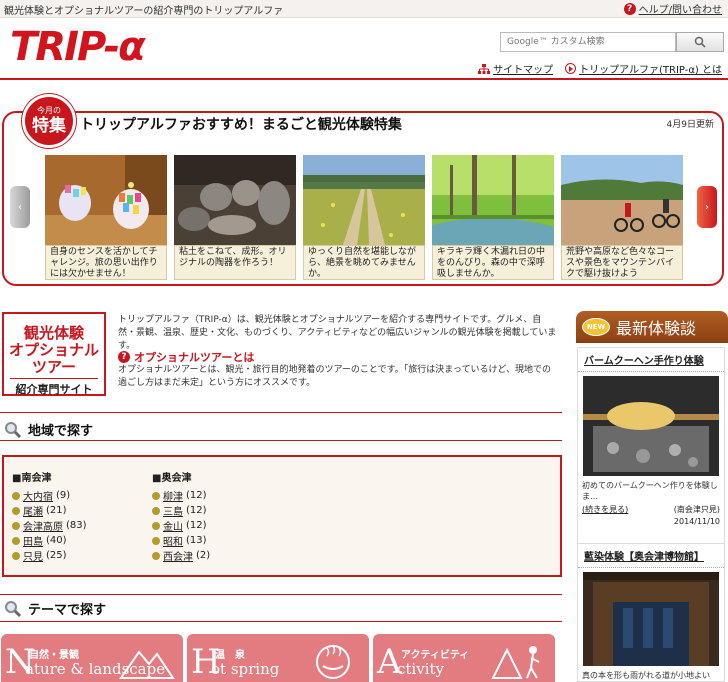 Image resolution: width=728 pixels, height=682 pixels. I want to click on slide-caption: 自身のセンスを活かしてチャレンジ。旅の思い出作りには欠かせません！, so click(106, 262).